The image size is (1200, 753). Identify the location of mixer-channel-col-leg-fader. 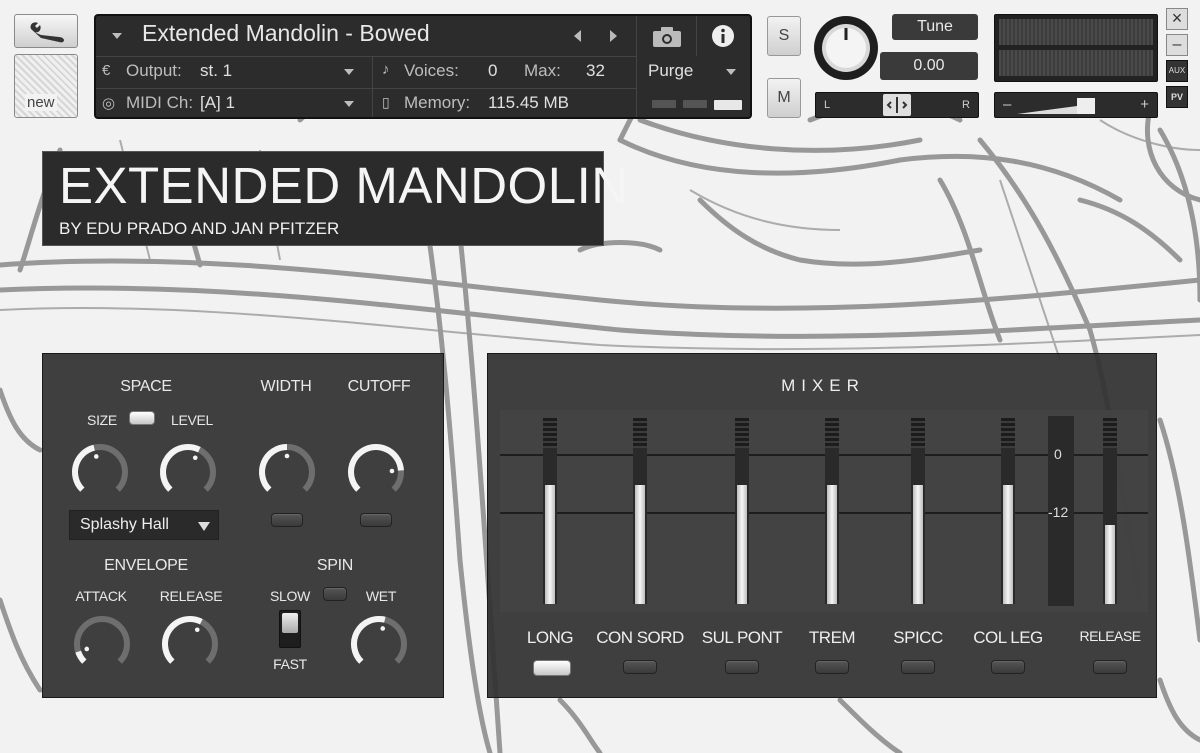
(1008, 511).